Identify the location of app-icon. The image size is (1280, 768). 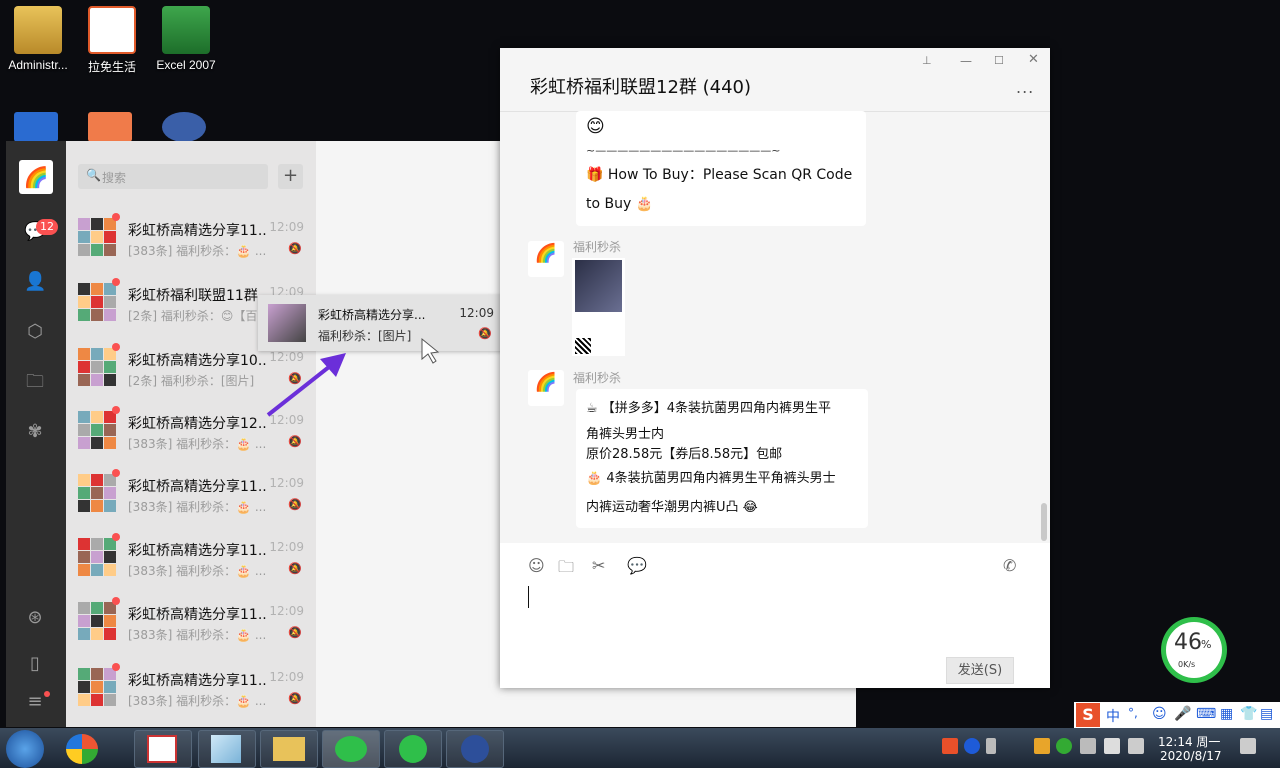
(110, 127).